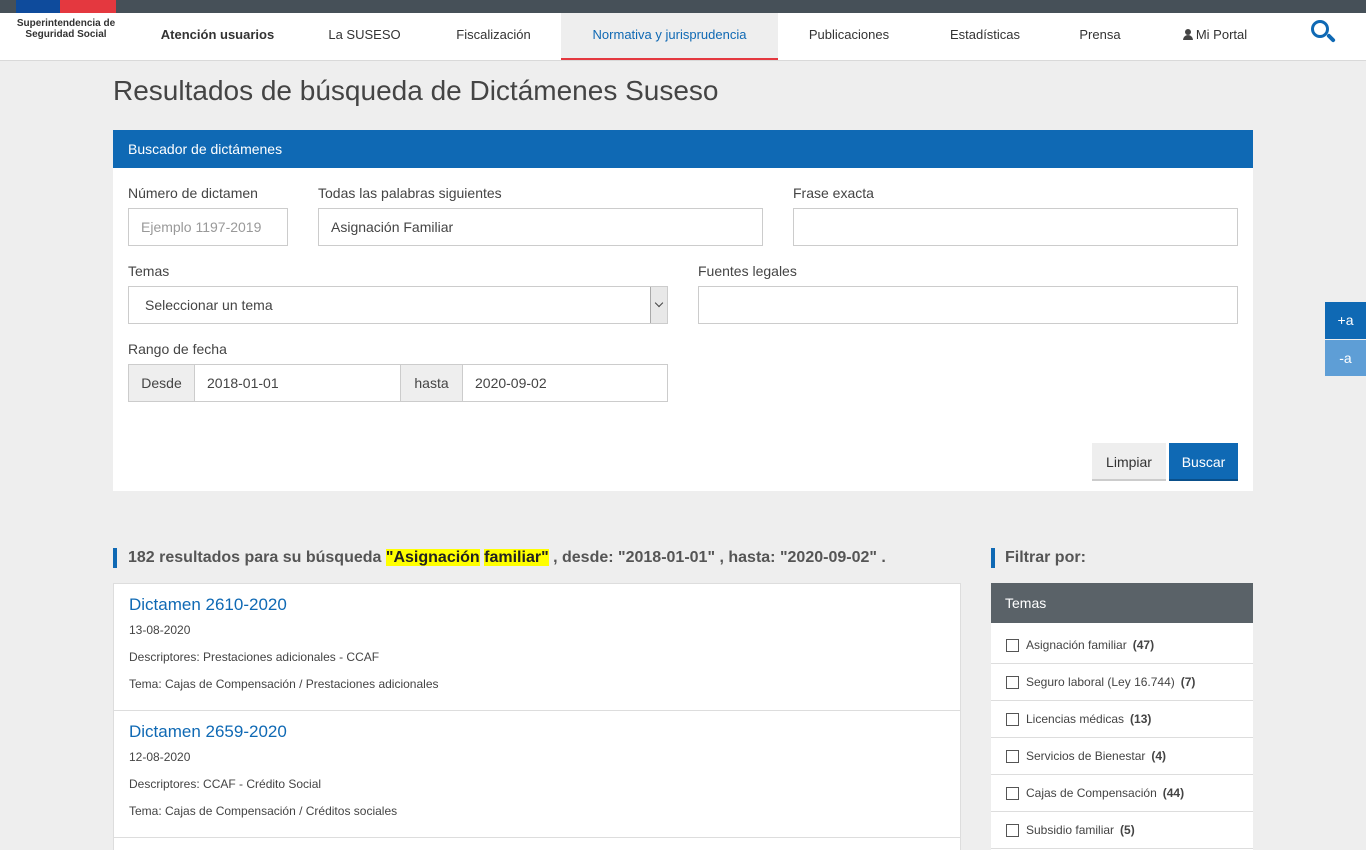 The image size is (1366, 850). What do you see at coordinates (1173, 793) in the screenshot?
I see `filter-count: (44)` at bounding box center [1173, 793].